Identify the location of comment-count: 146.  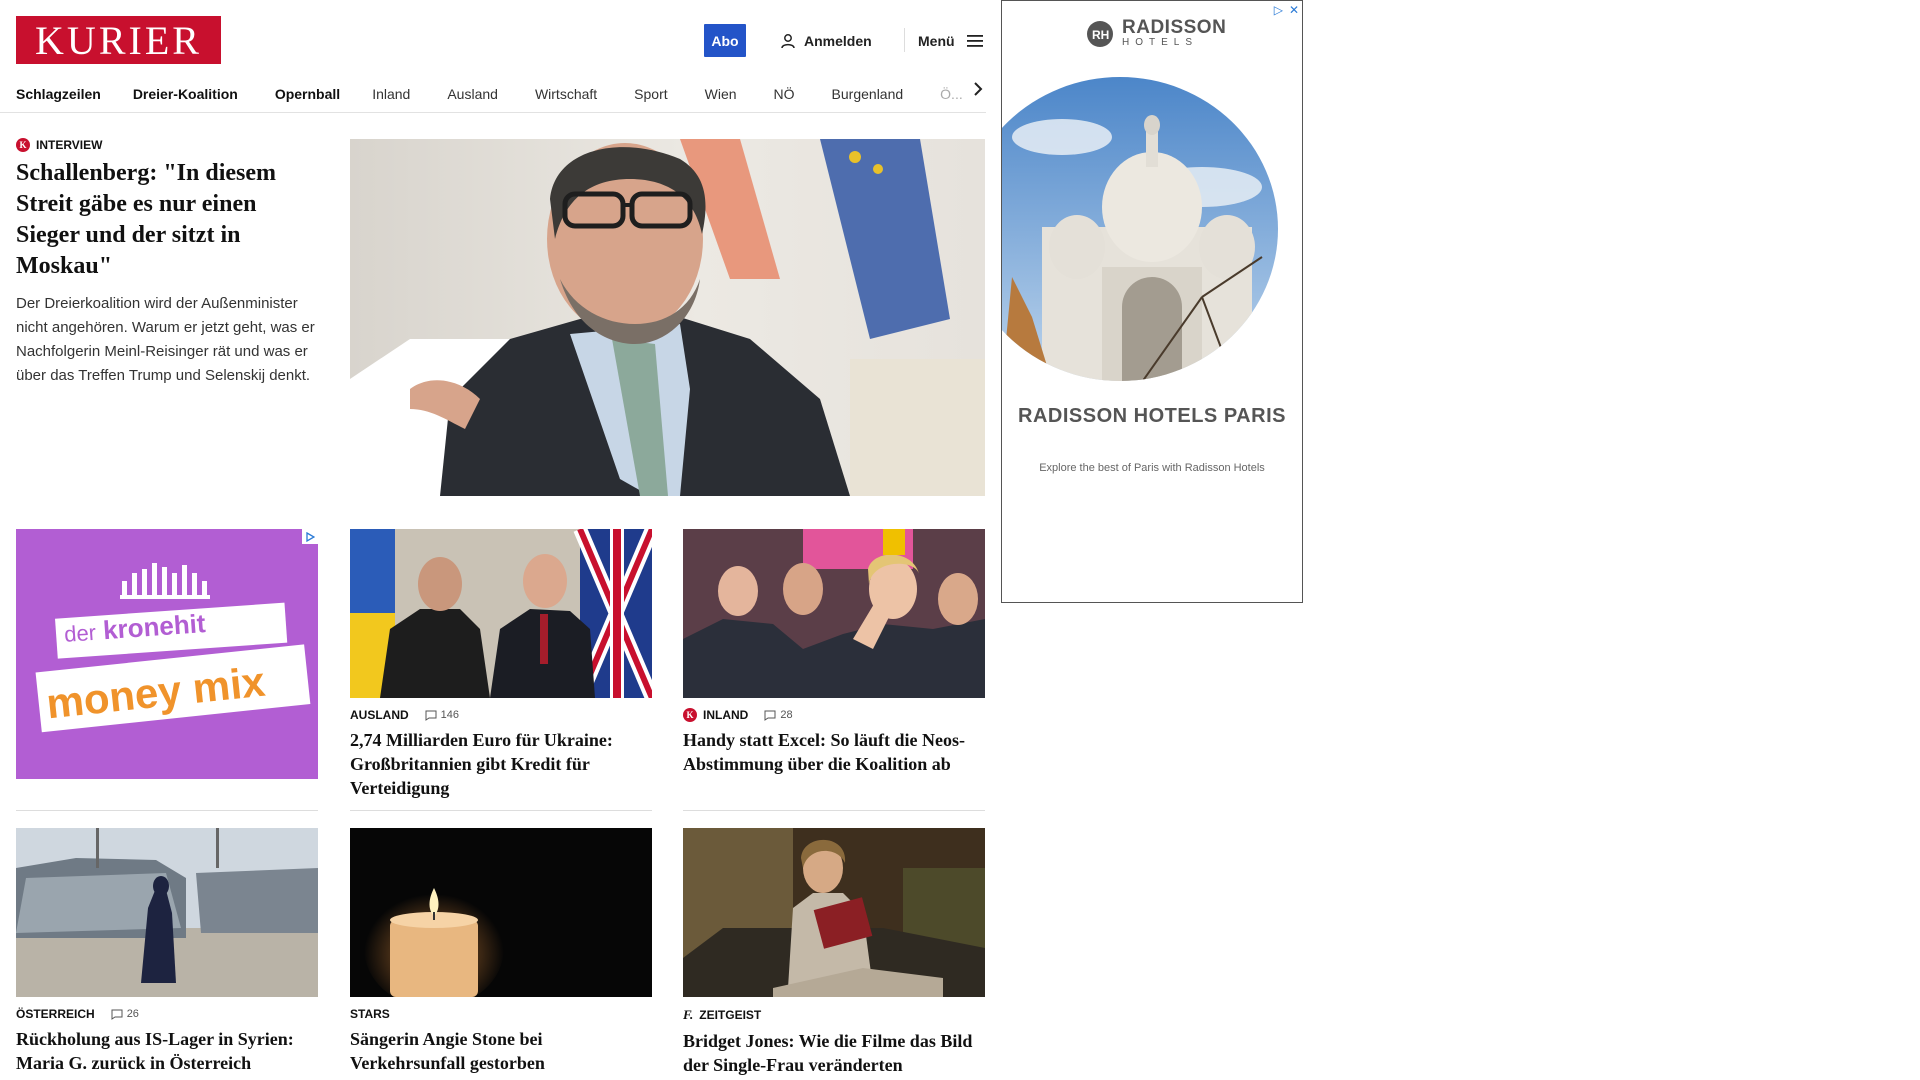
(442, 715).